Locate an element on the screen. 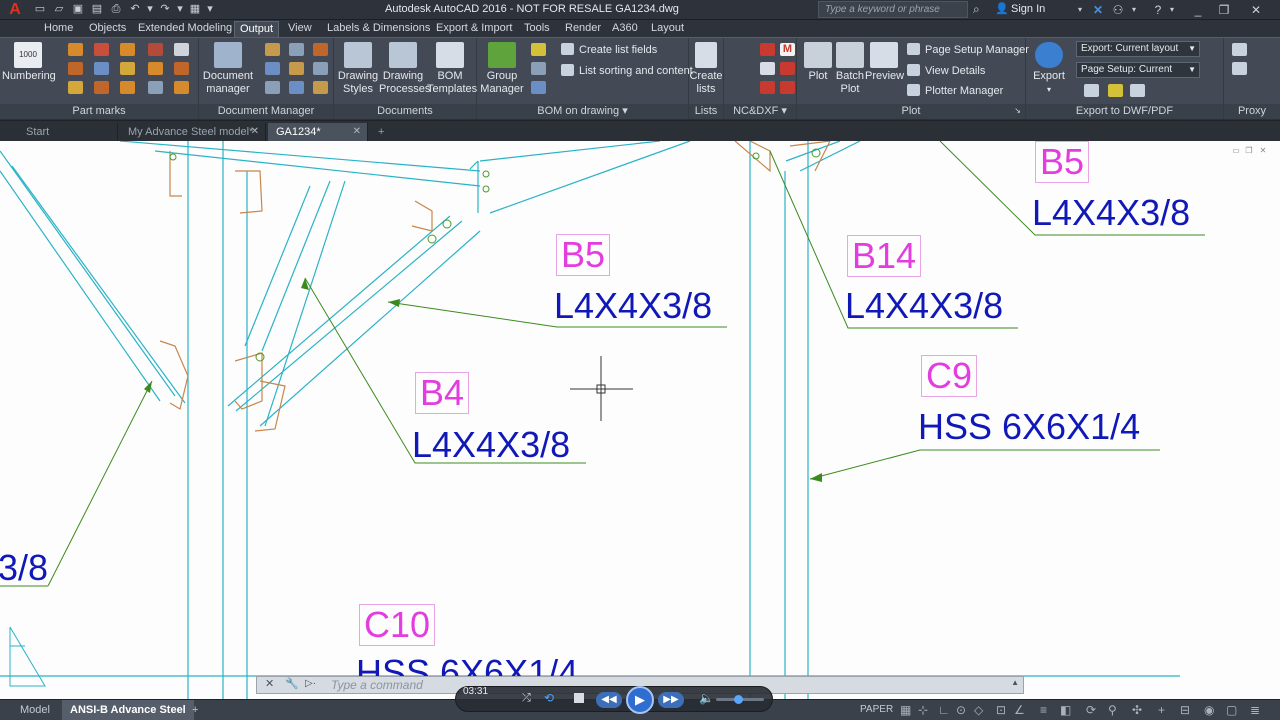  viewport-restore-icon: ❐ is located at coordinates (1249, 151).